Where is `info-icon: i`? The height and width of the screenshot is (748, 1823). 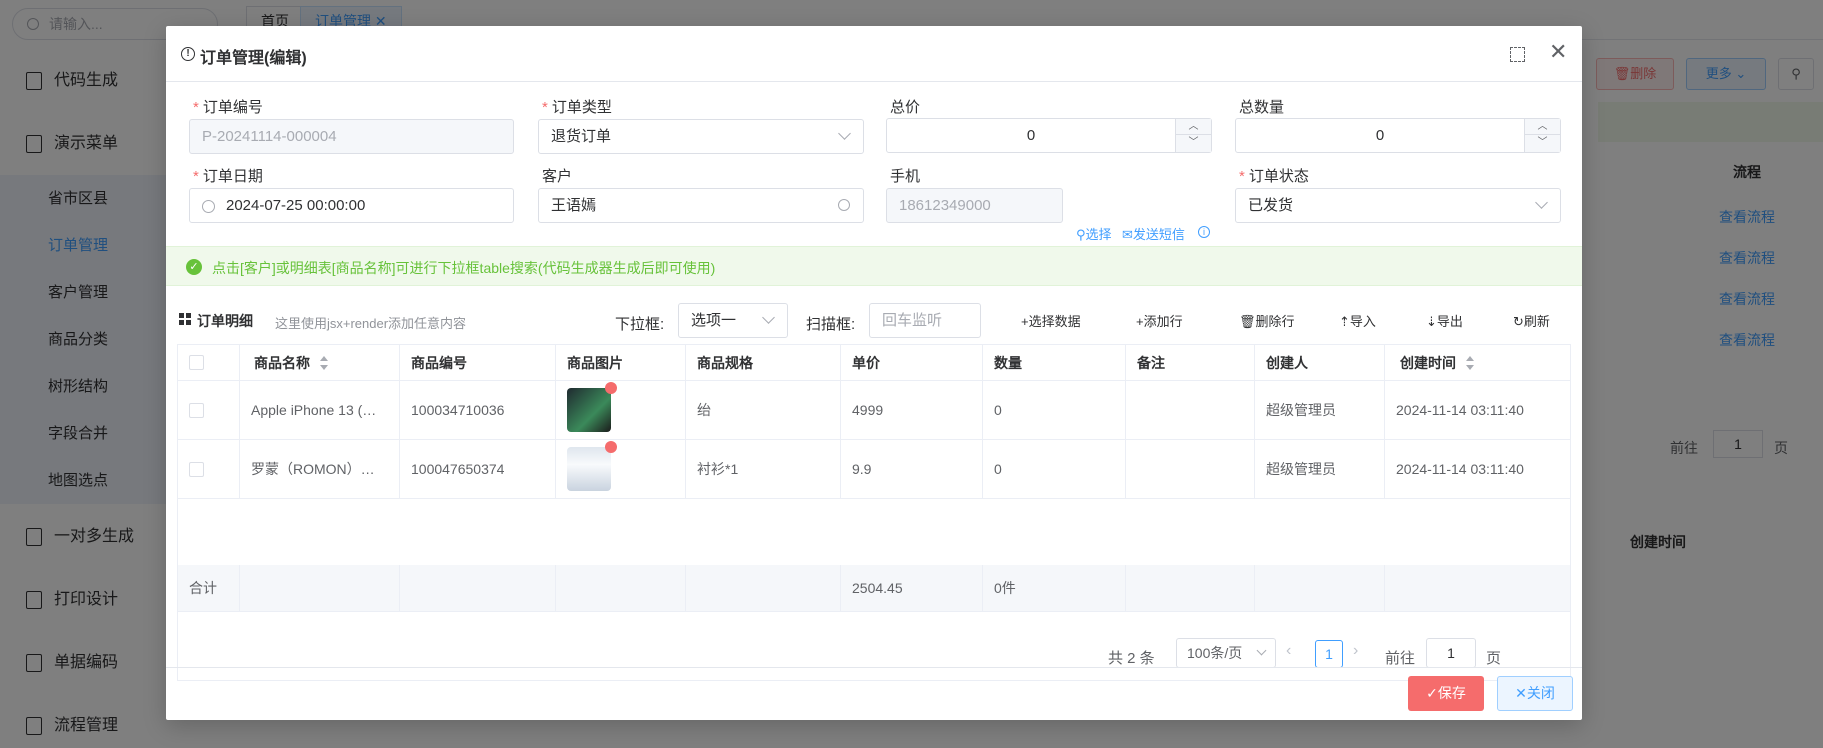
info-icon: i is located at coordinates (1204, 232).